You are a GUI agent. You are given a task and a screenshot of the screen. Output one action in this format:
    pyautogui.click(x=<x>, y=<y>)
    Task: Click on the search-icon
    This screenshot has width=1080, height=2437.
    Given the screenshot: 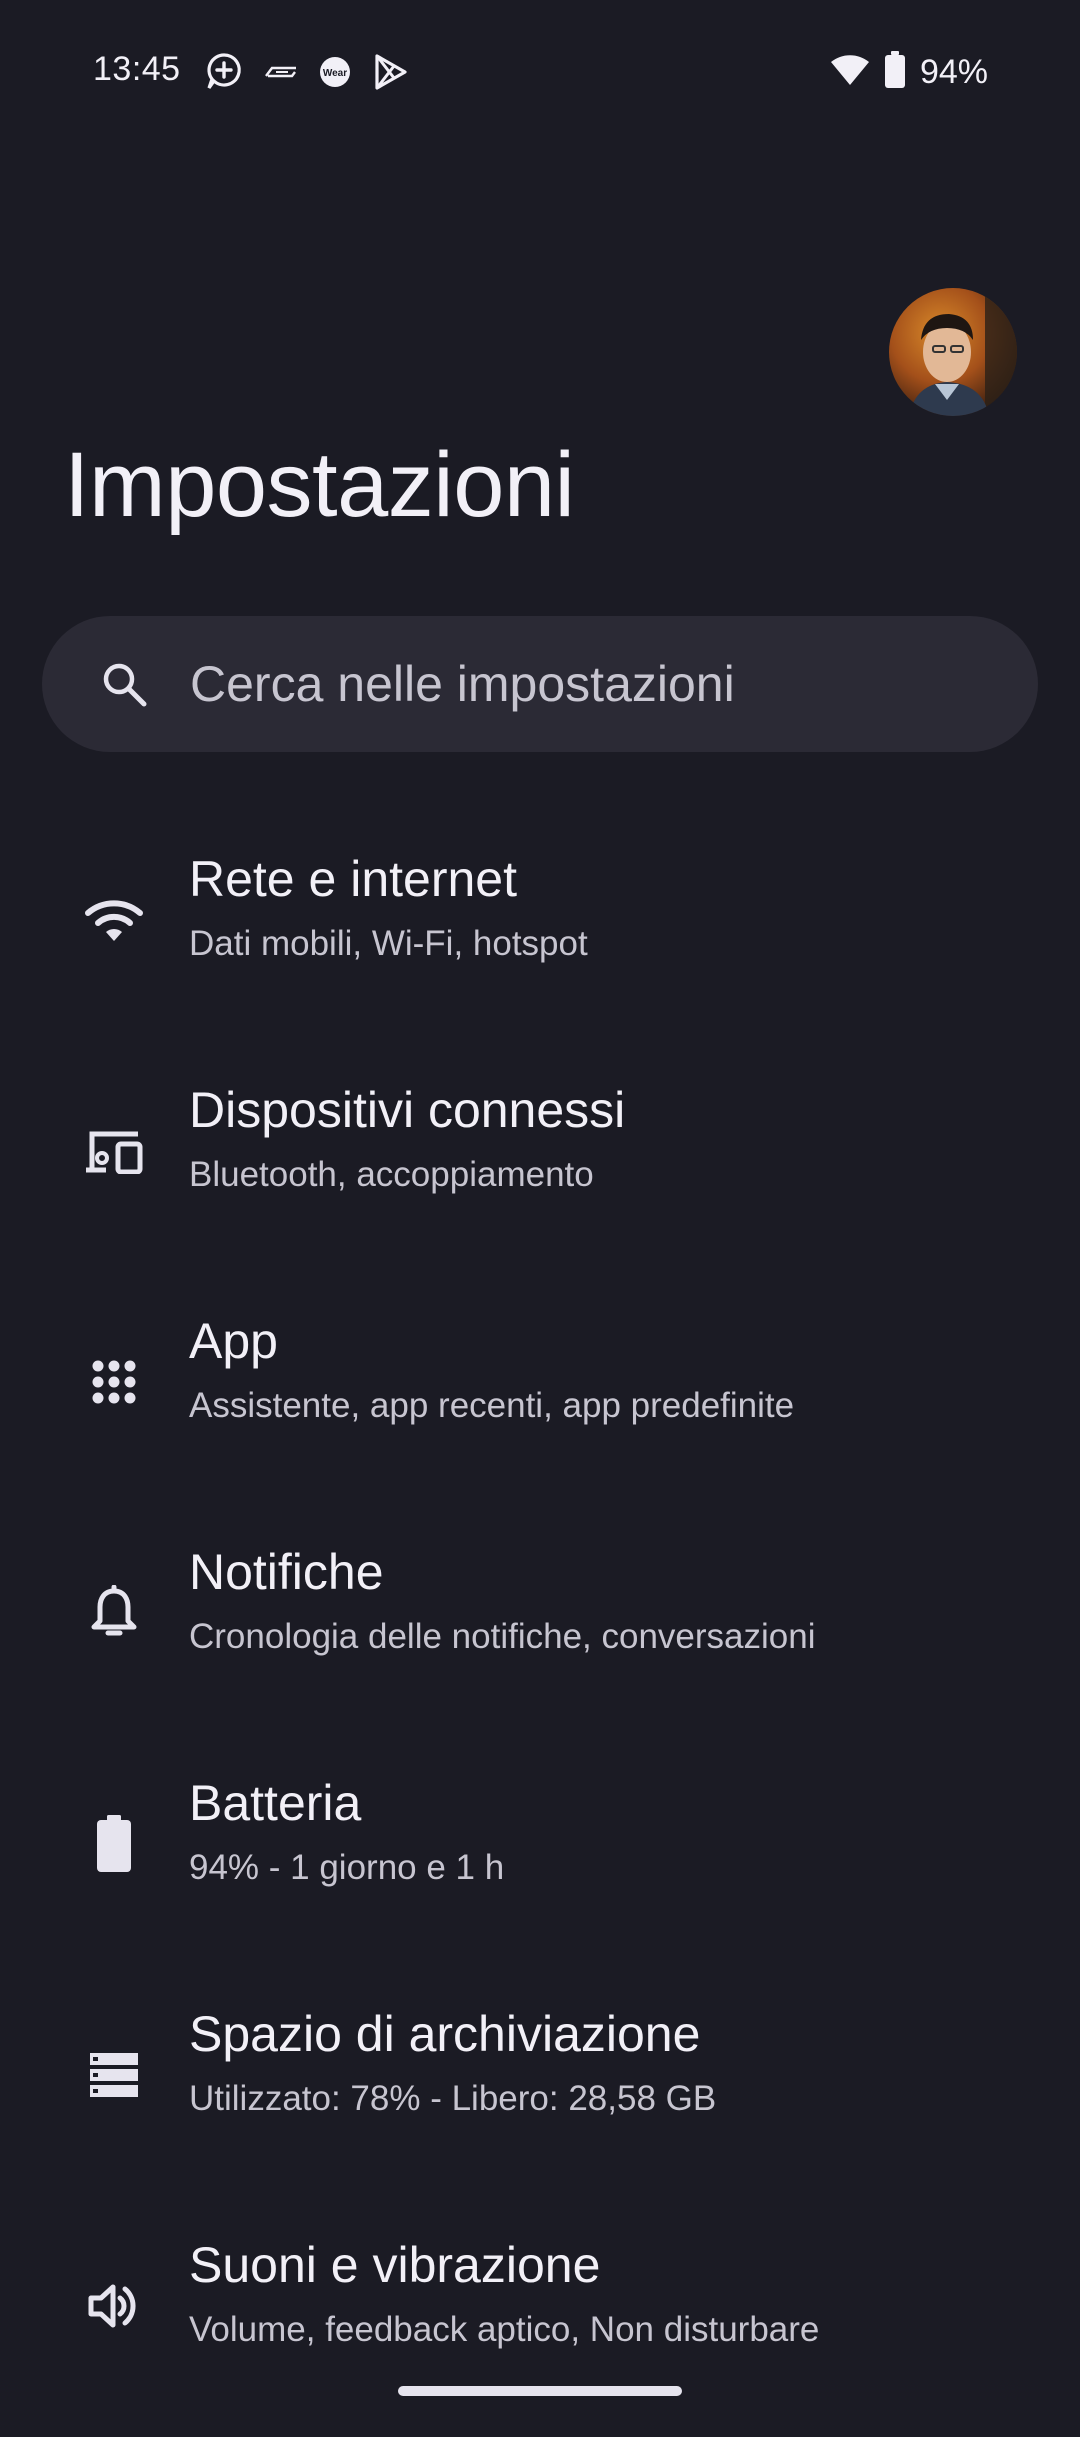 What is the action you would take?
    pyautogui.click(x=124, y=684)
    